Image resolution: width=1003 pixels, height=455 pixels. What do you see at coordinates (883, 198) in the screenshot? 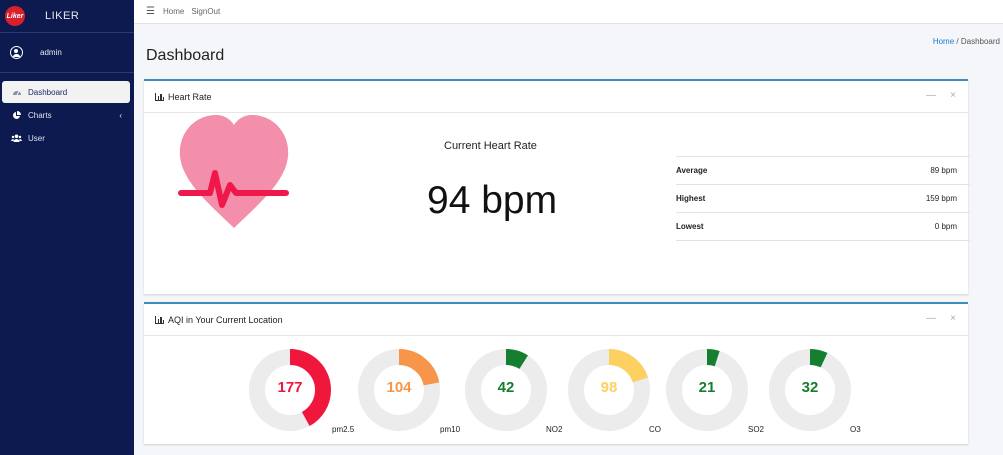
I see `stat-value: 159 bpm` at bounding box center [883, 198].